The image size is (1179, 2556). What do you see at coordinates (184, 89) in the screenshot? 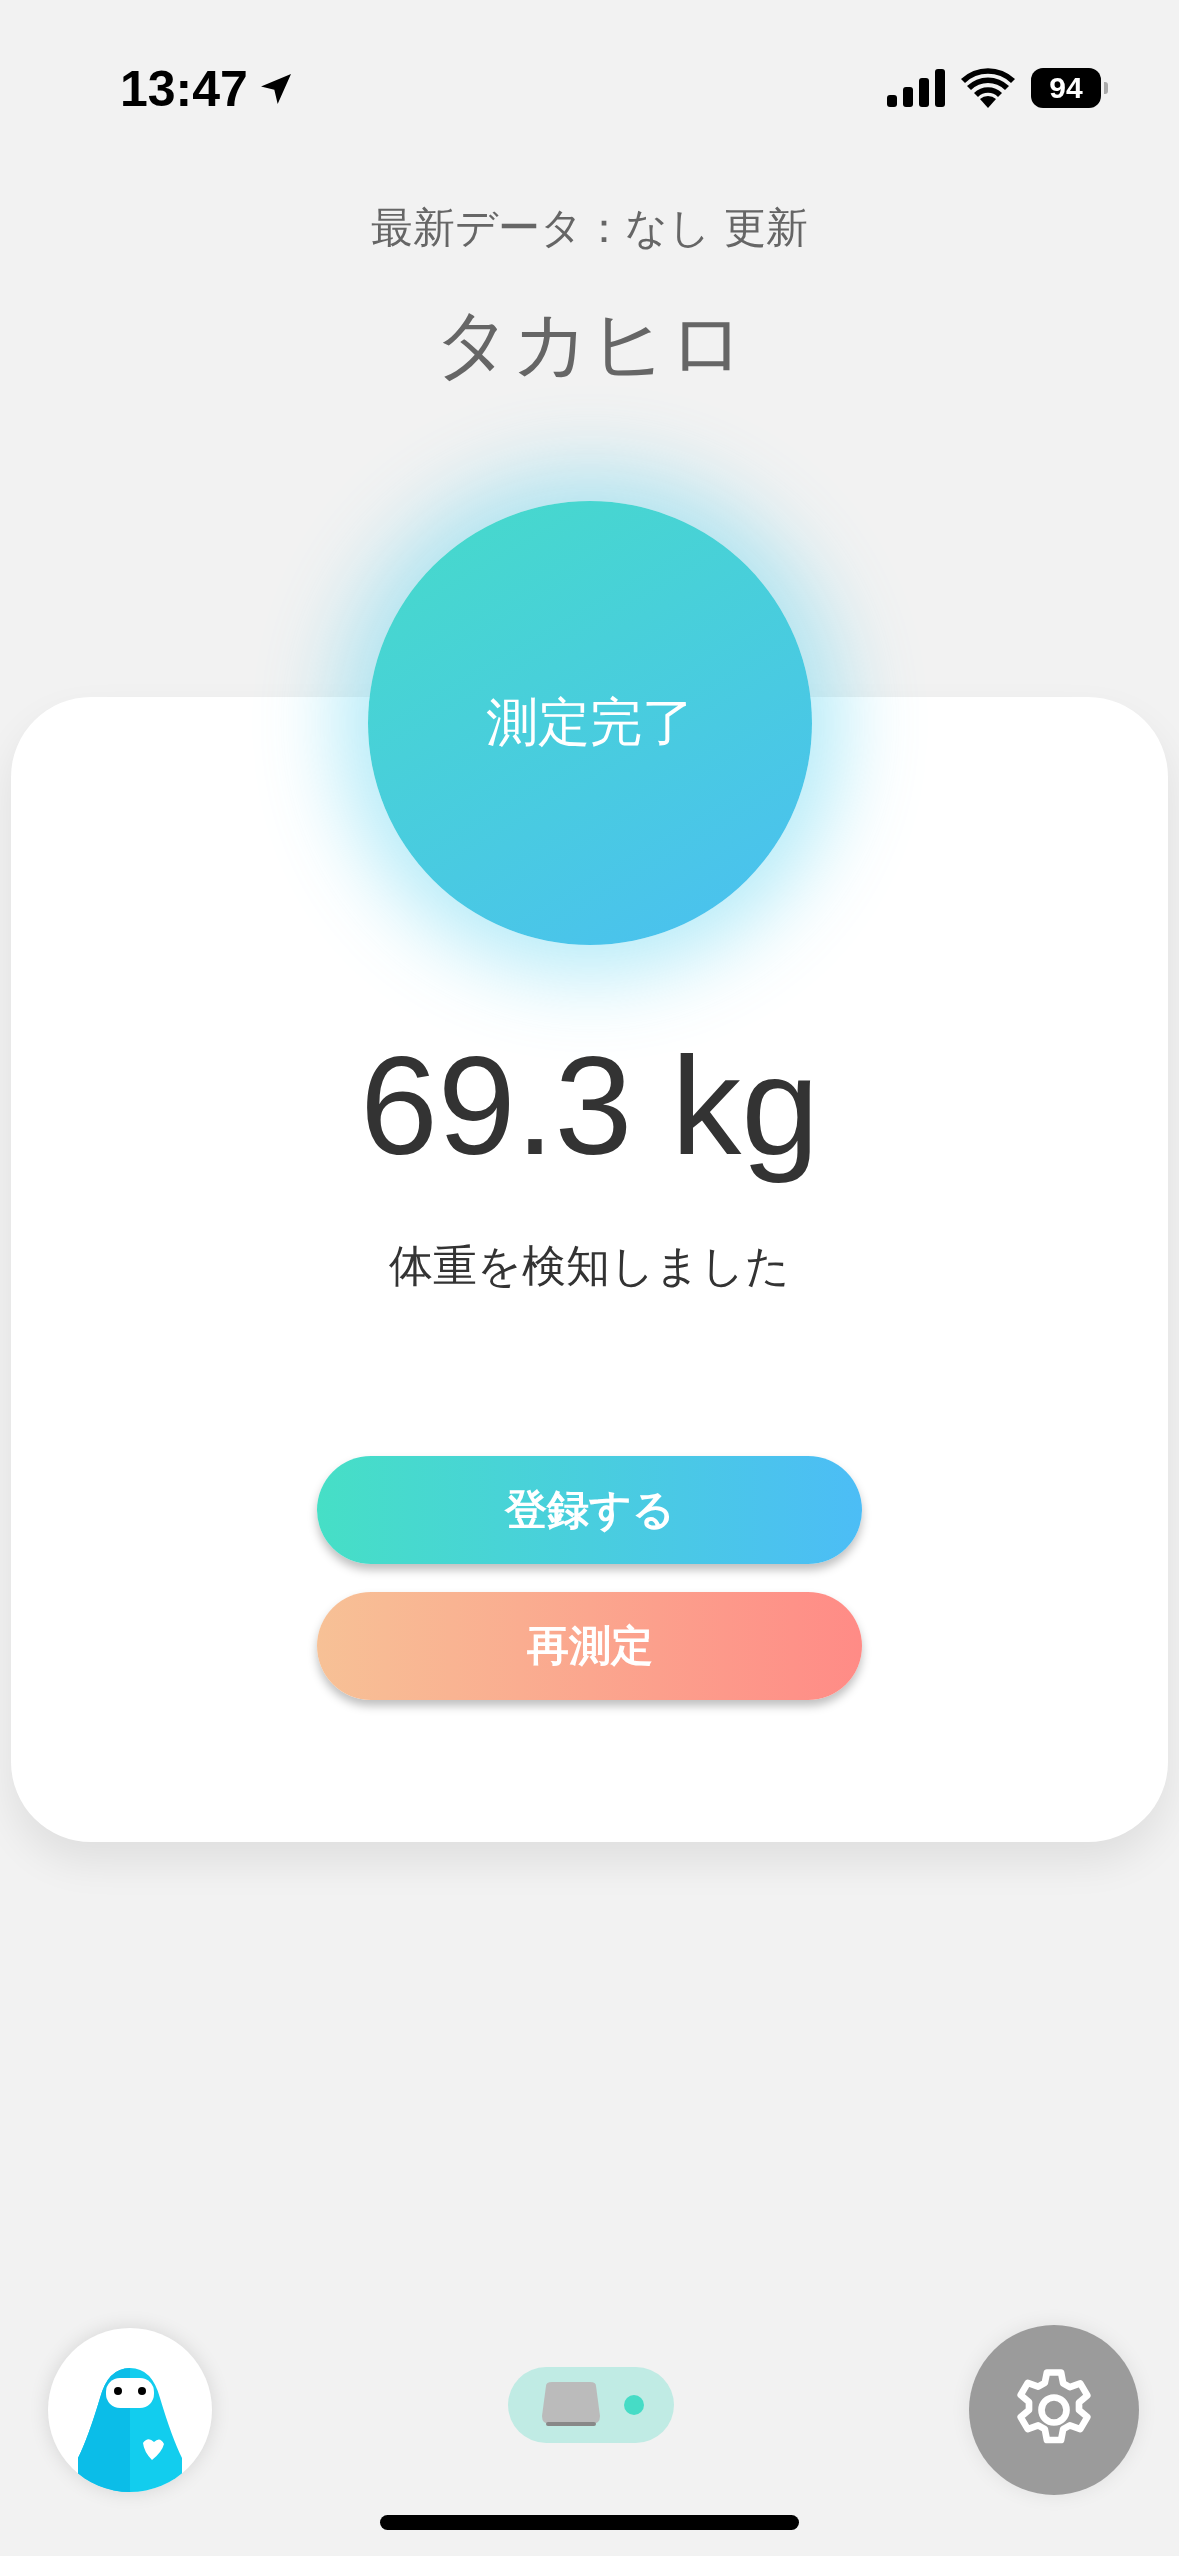
I see `status-time: 13:47` at bounding box center [184, 89].